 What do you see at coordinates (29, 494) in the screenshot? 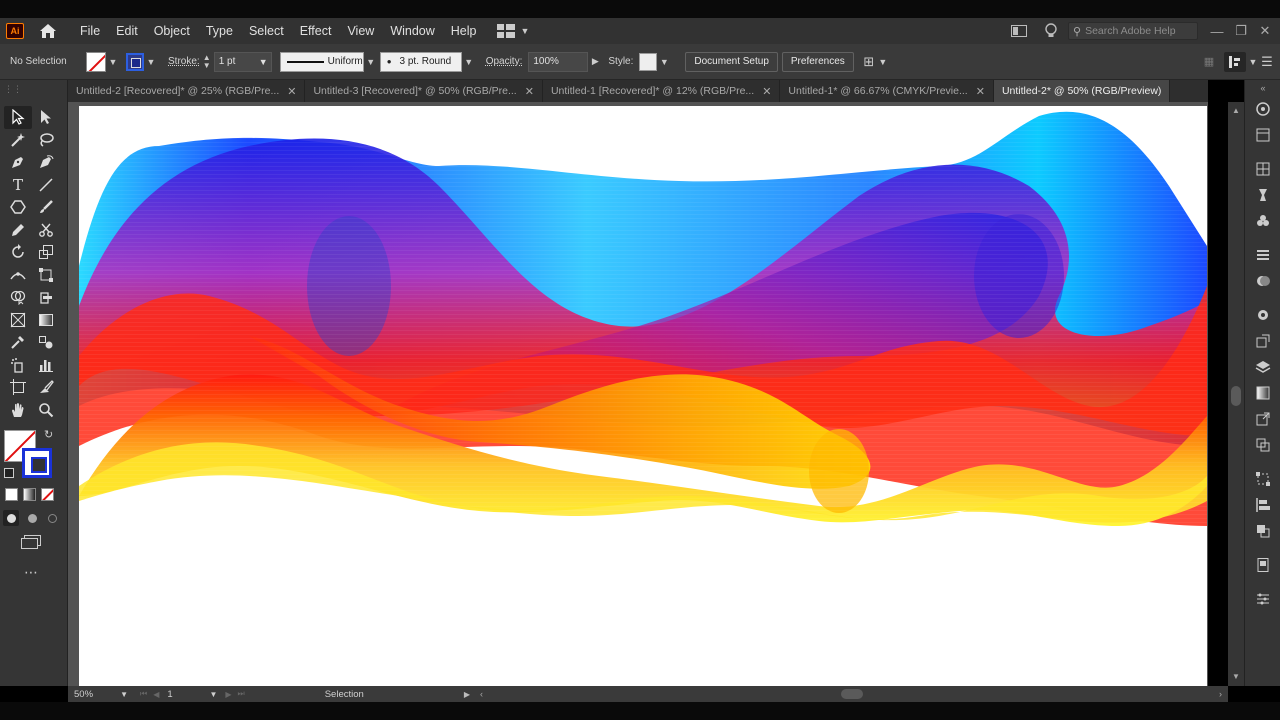
I see `gradient-mode-icon` at bounding box center [29, 494].